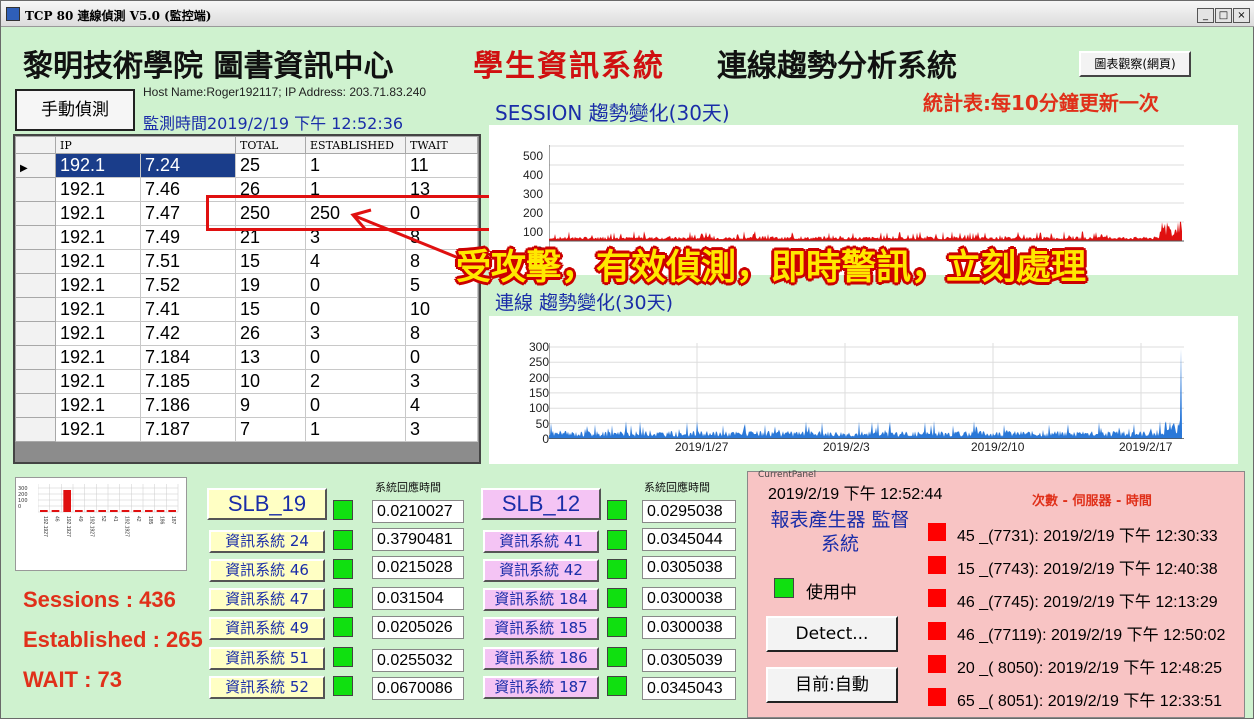 The height and width of the screenshot is (719, 1254). I want to click on cell-ip-suffix: 7.41, so click(188, 309).